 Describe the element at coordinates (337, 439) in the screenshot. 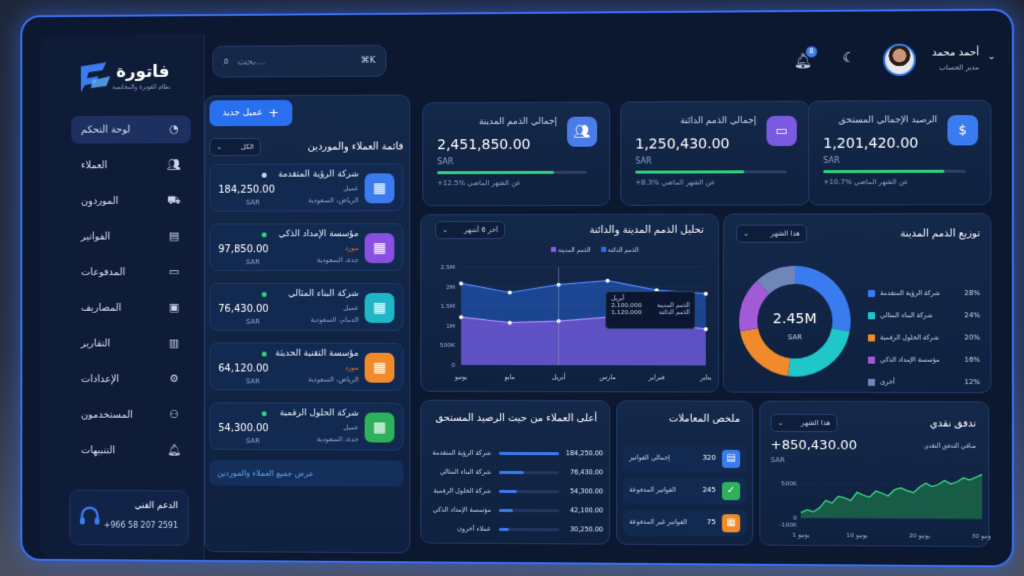

I see `client-city: جدة، السعودية` at that location.